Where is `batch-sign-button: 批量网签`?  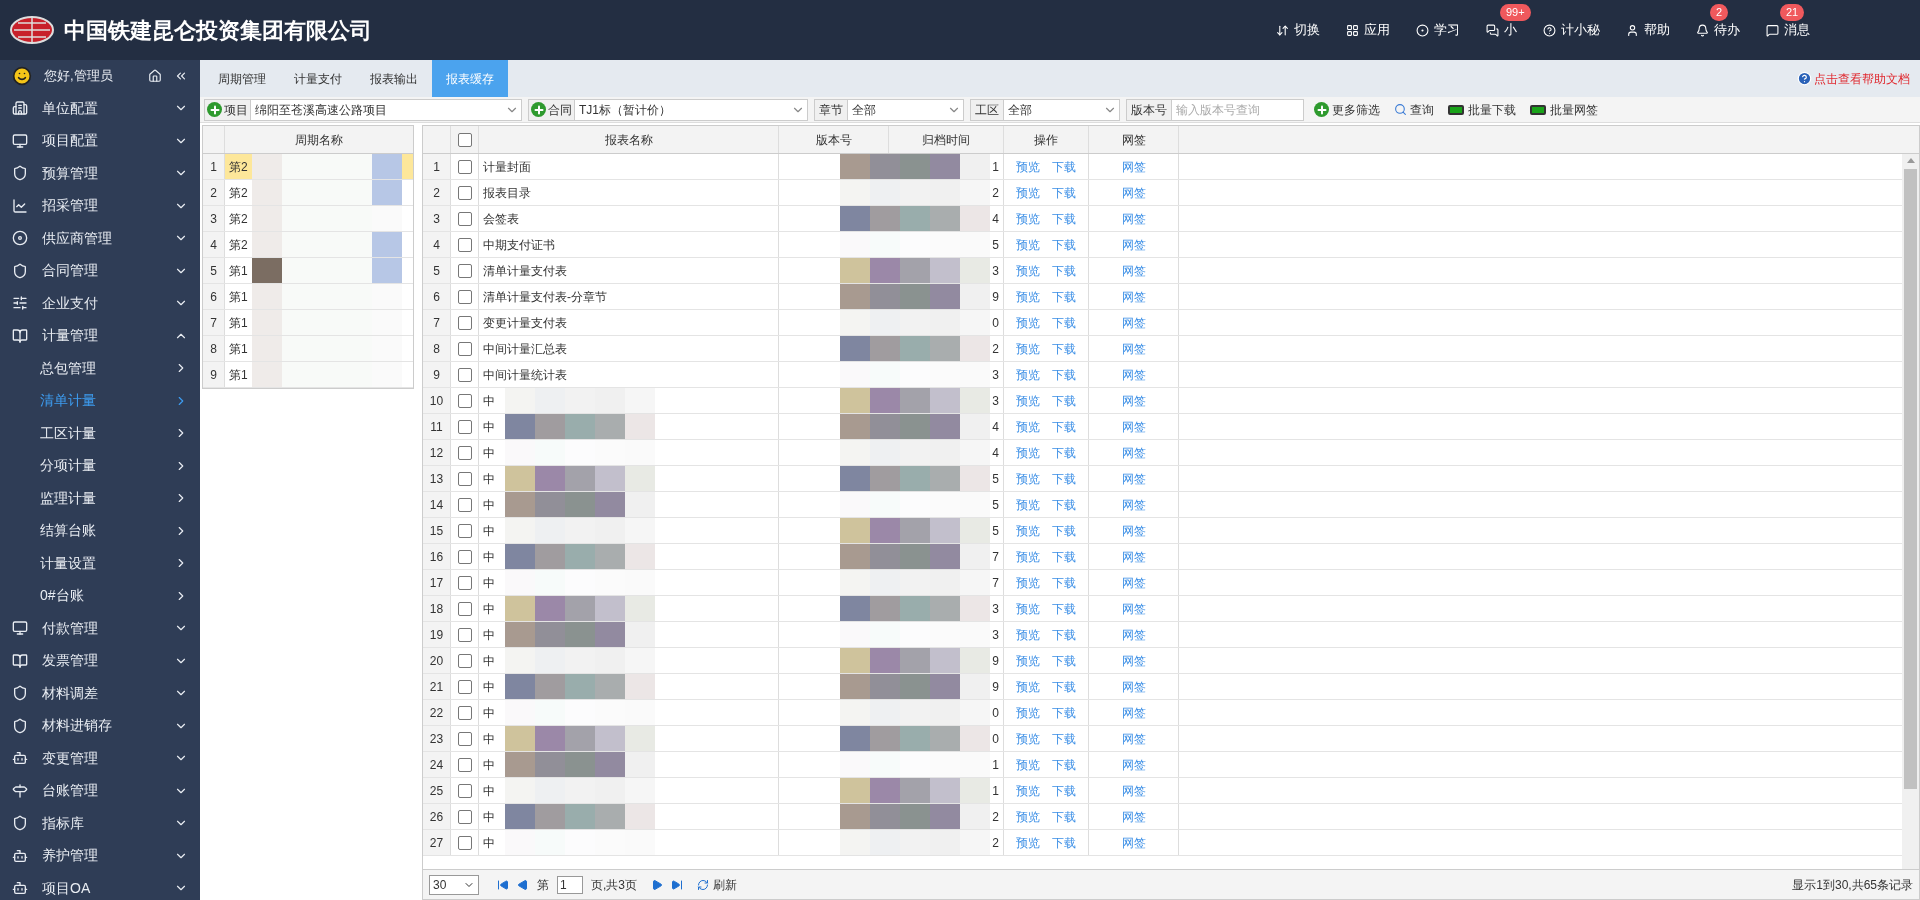 batch-sign-button: 批量网签 is located at coordinates (1564, 109).